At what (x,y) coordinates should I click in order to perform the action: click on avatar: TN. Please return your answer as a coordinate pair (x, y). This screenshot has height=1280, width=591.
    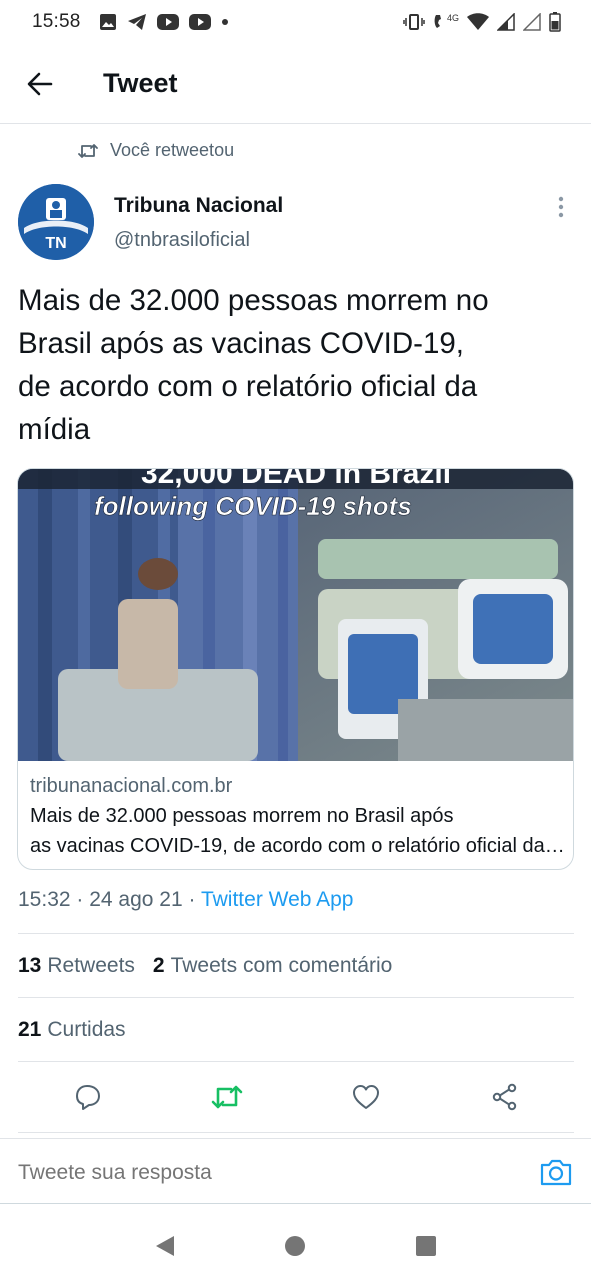
    Looking at the image, I should click on (56, 222).